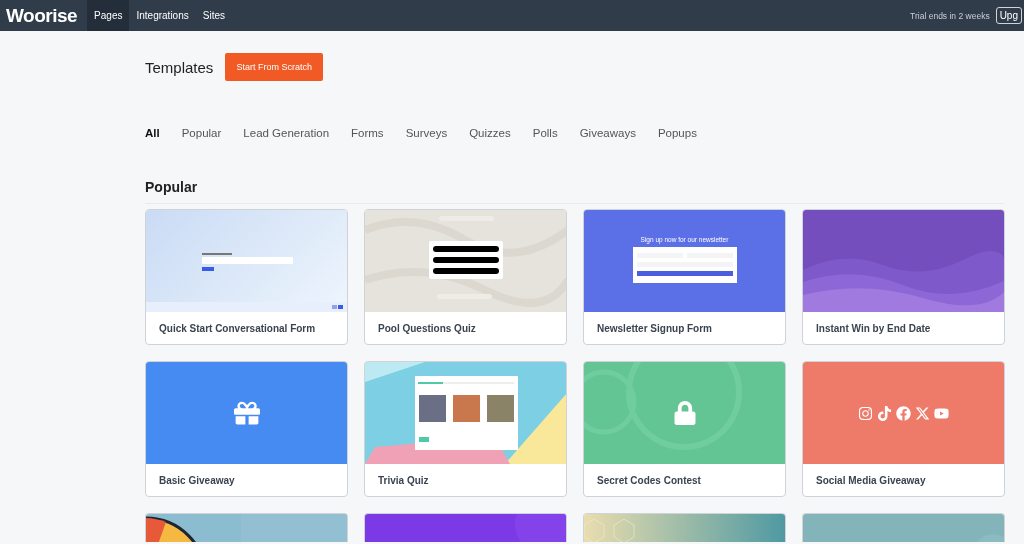  I want to click on template-title: Newsletter Signup Form, so click(654, 328).